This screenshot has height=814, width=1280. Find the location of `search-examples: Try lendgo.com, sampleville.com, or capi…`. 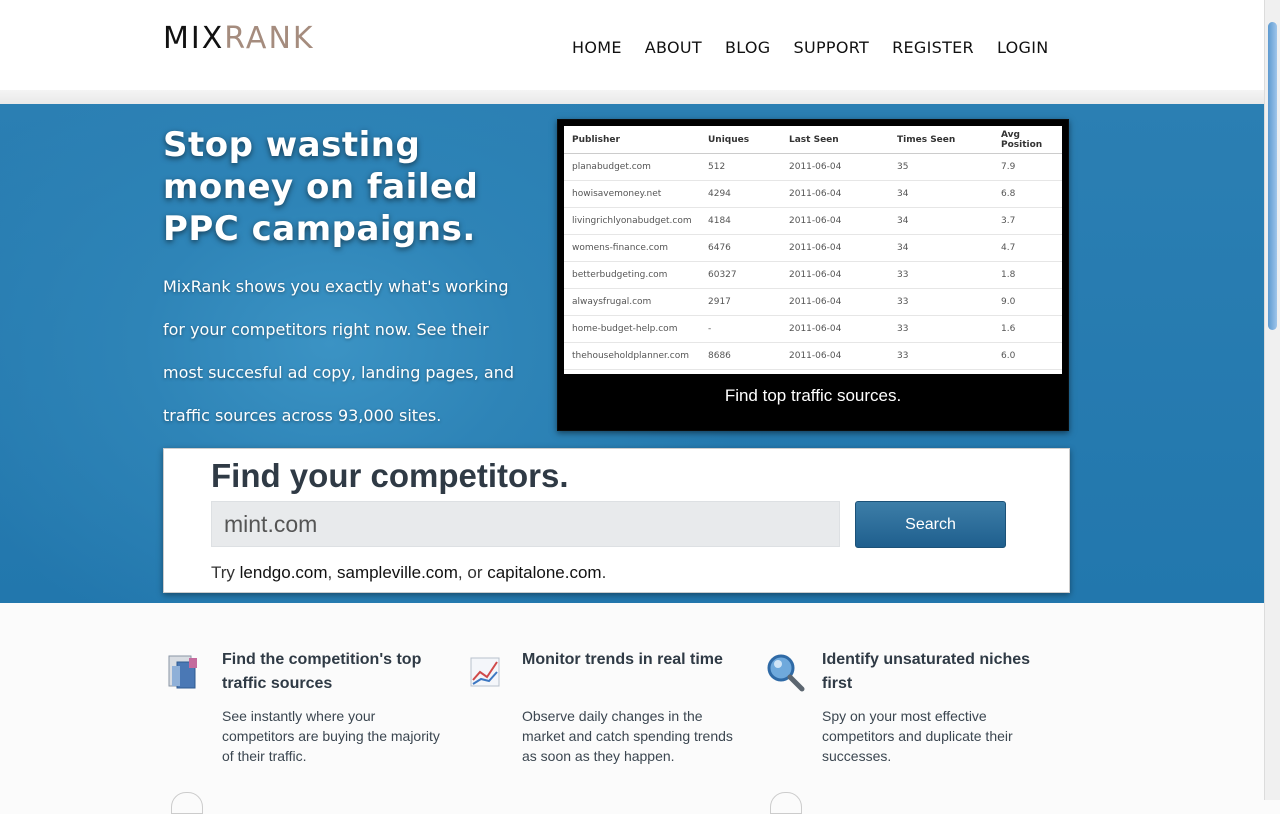

search-examples: Try lendgo.com, sampleville.com, or capi… is located at coordinates (409, 572).